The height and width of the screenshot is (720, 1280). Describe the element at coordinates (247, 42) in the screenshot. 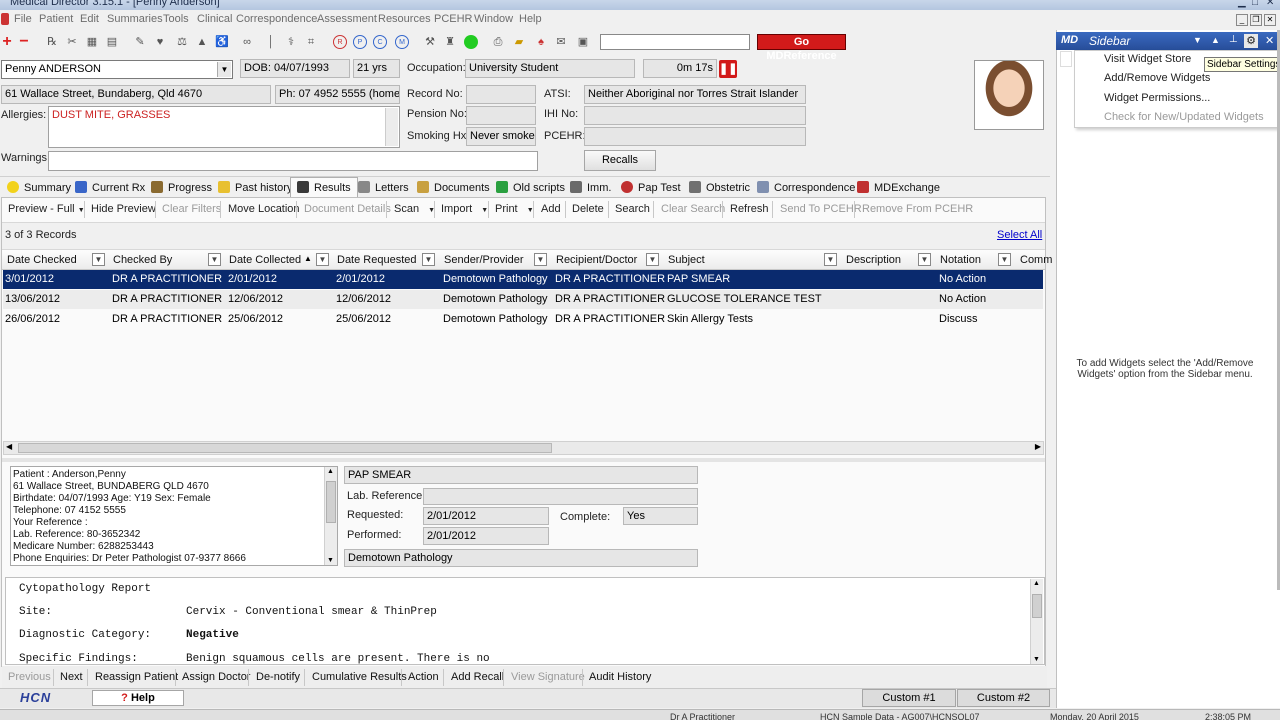

I see `link-icon: ∞` at that location.